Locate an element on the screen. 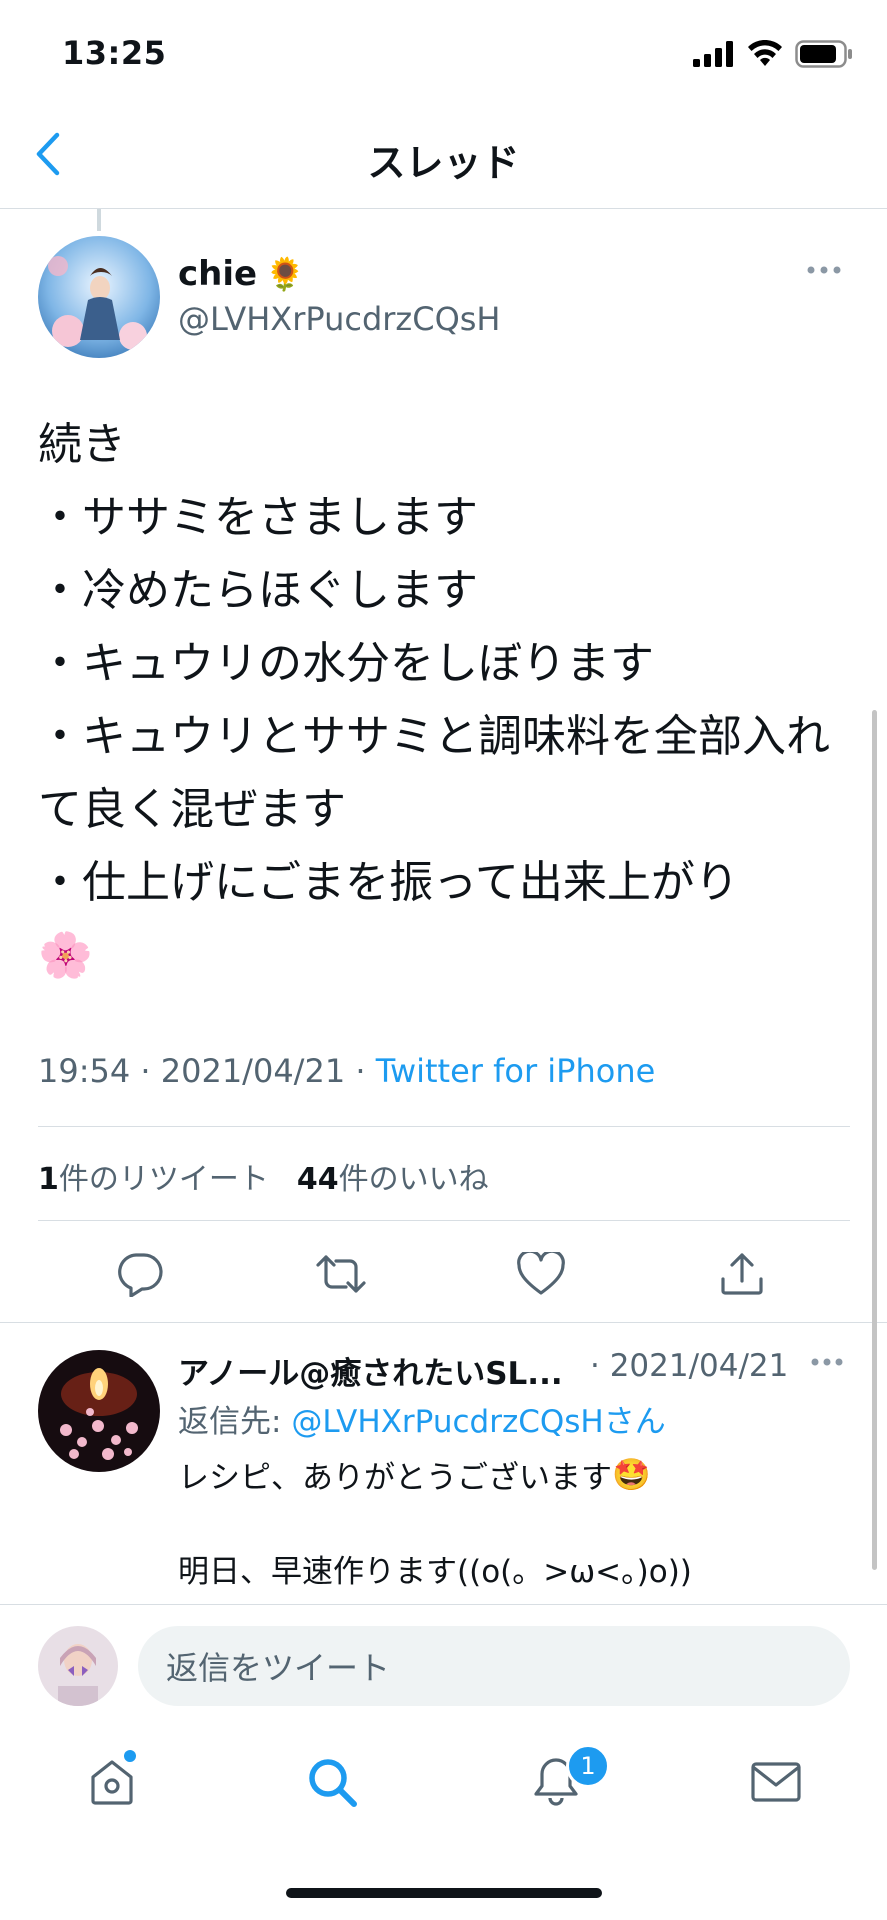  retweets-stat: 1件のリツイート is located at coordinates (153, 1176).